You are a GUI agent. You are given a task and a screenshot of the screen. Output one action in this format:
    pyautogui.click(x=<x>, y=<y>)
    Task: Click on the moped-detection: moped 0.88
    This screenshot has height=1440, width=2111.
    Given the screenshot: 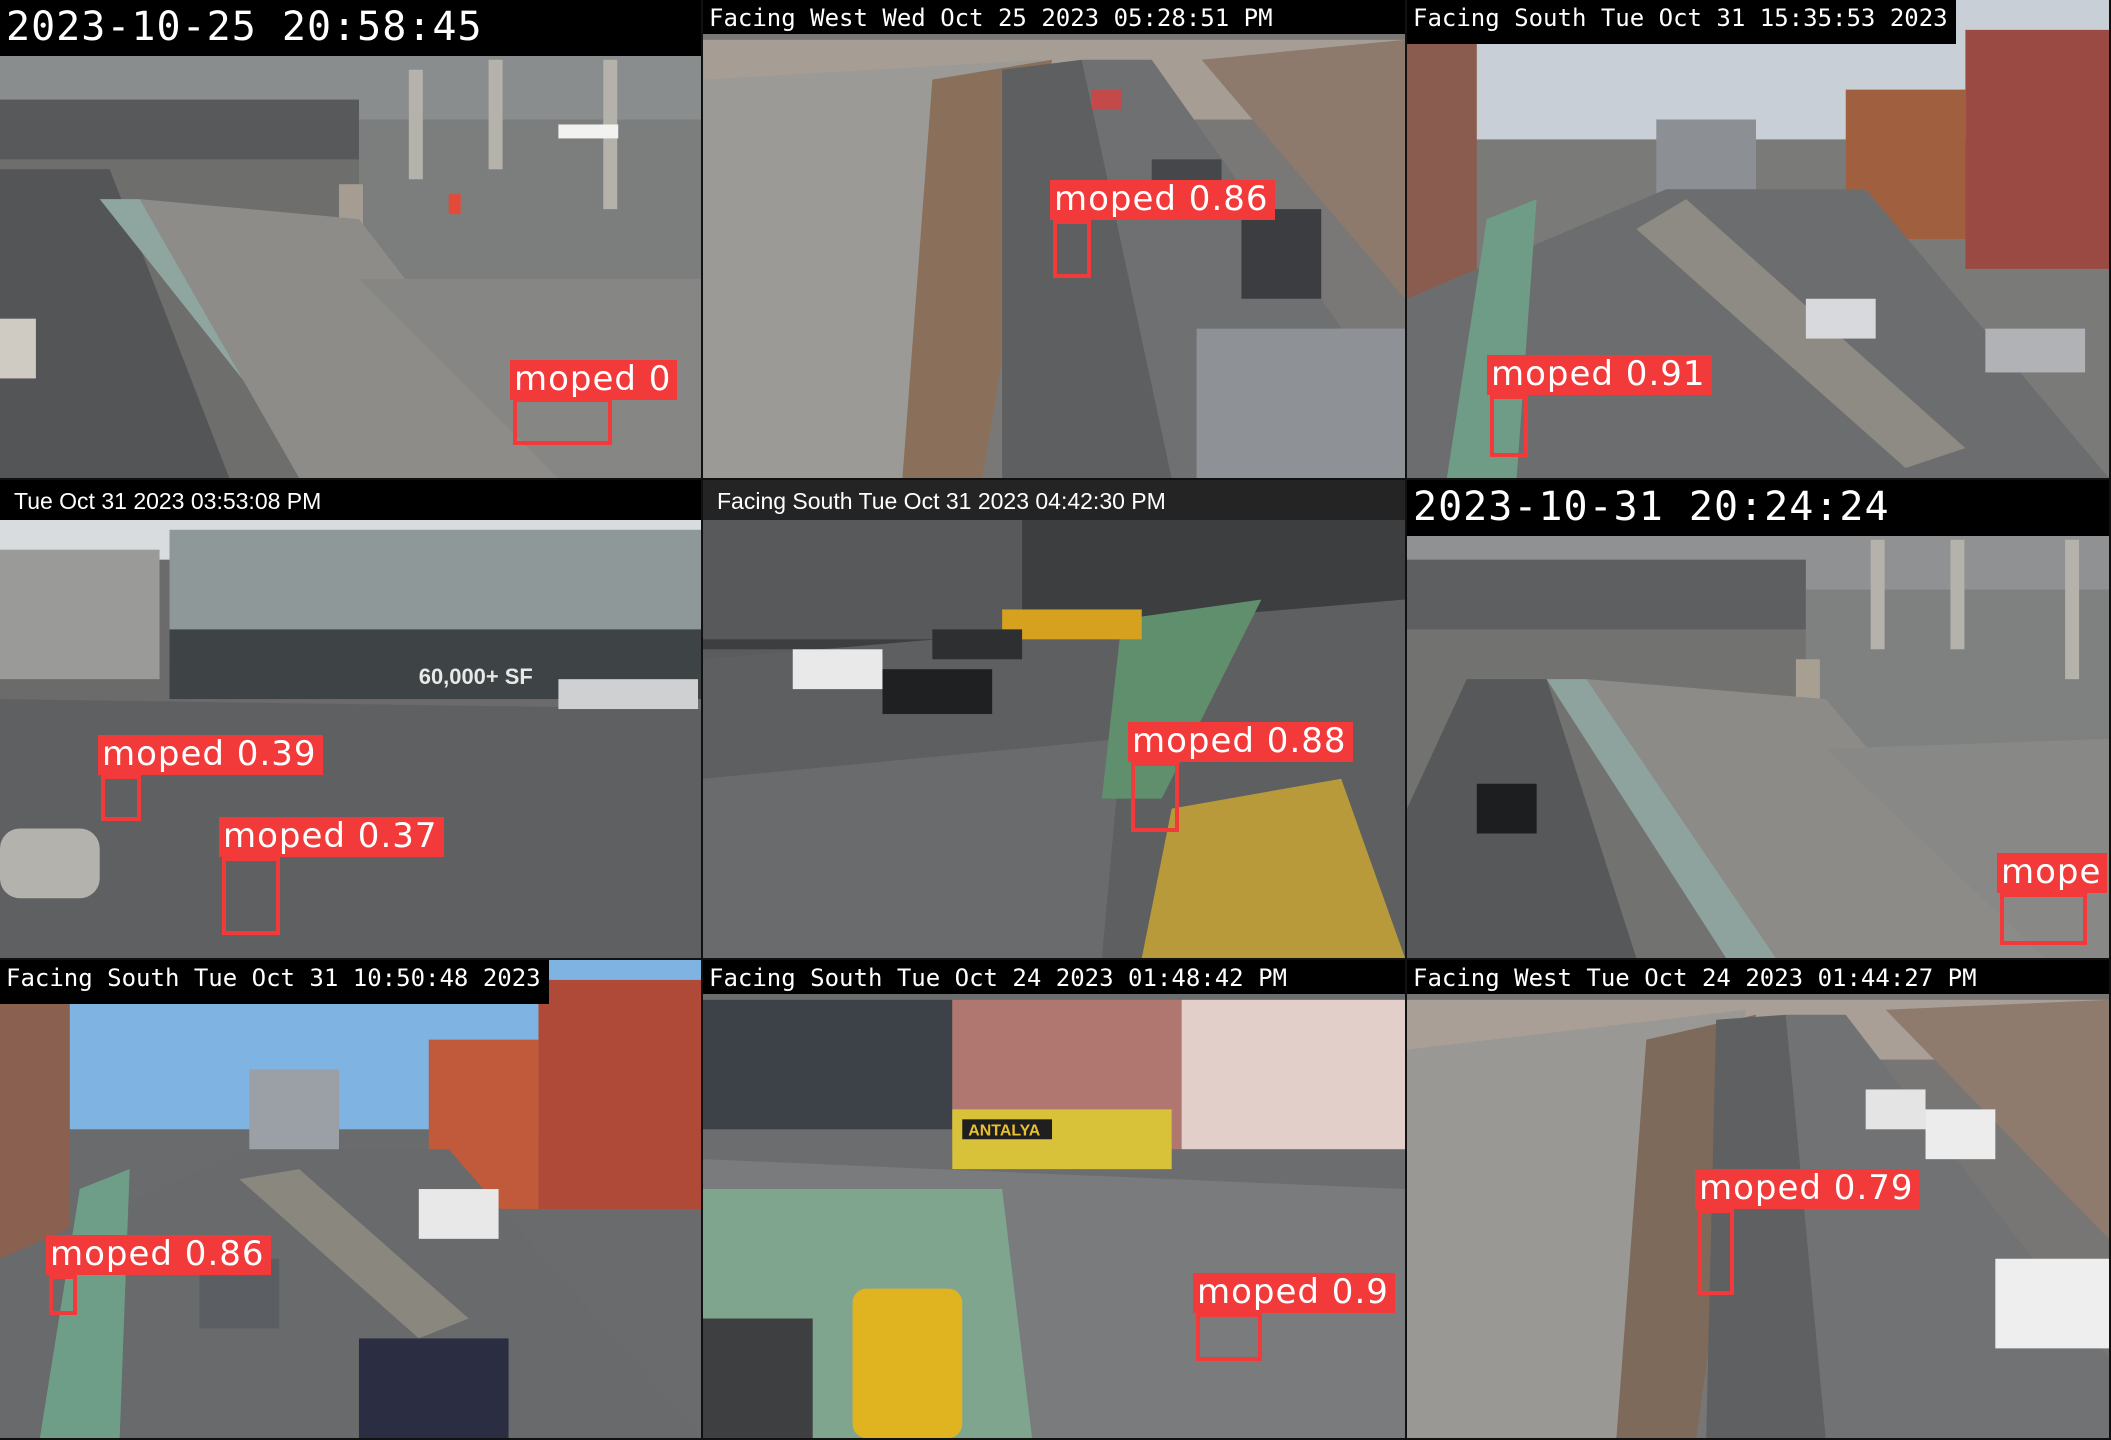 What is the action you would take?
    pyautogui.click(x=1240, y=777)
    